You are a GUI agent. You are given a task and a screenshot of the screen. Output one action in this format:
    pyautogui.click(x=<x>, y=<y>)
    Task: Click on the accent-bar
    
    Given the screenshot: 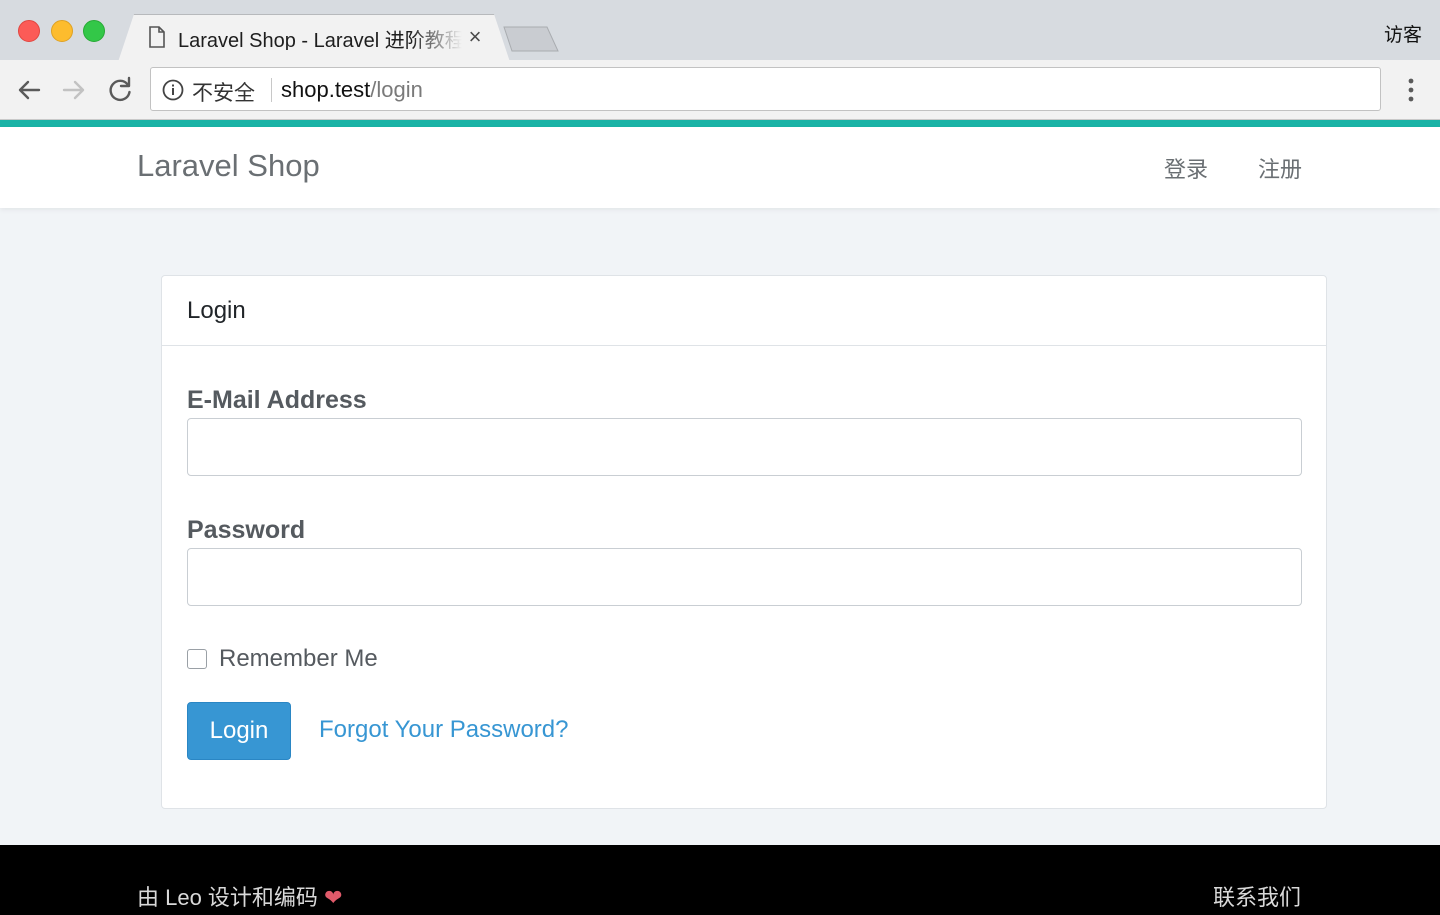 What is the action you would take?
    pyautogui.click(x=720, y=123)
    